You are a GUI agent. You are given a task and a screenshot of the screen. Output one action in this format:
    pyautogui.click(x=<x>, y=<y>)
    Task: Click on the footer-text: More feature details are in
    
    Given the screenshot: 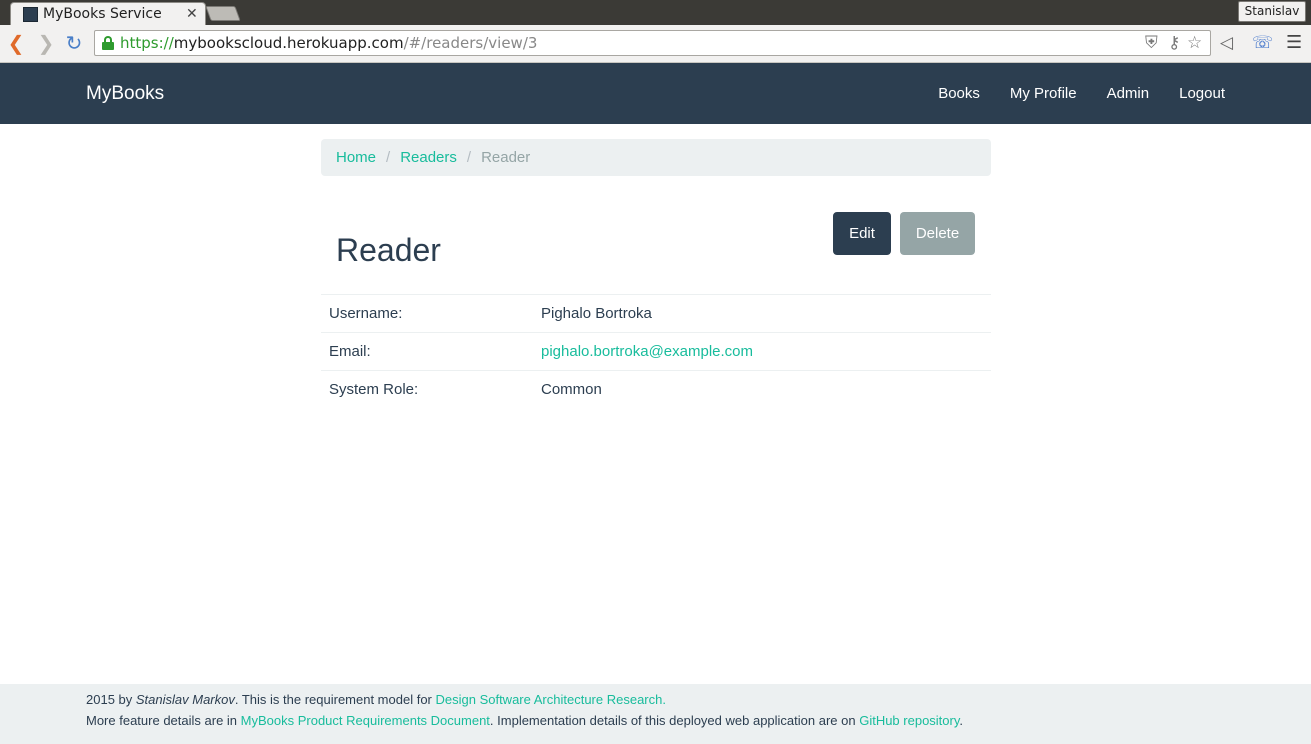 What is the action you would take?
    pyautogui.click(x=163, y=720)
    